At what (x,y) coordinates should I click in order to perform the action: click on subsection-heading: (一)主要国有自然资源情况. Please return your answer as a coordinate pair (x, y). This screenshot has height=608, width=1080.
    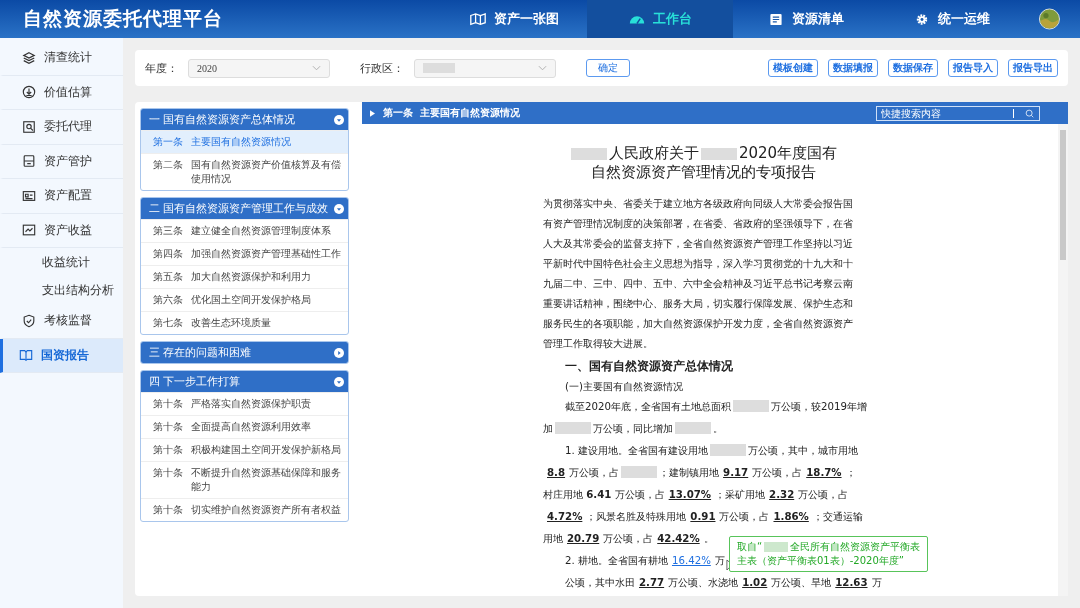
    Looking at the image, I should click on (624, 387).